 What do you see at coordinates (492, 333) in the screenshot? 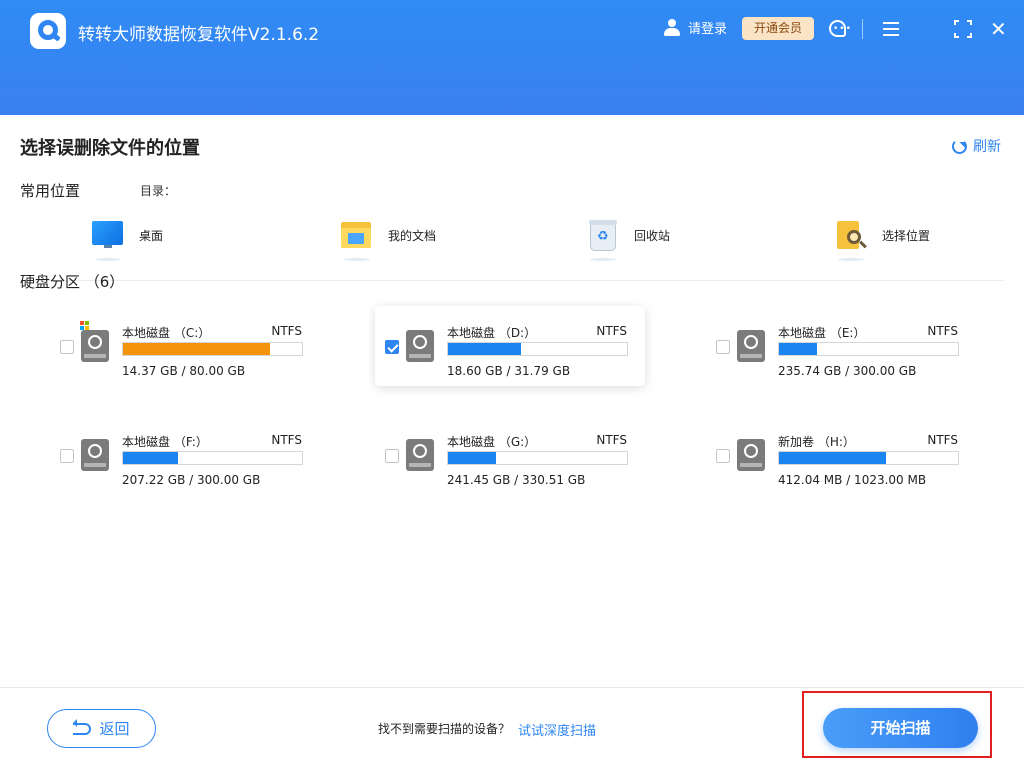
I see `drive-name: 本地磁盘 （D:）` at bounding box center [492, 333].